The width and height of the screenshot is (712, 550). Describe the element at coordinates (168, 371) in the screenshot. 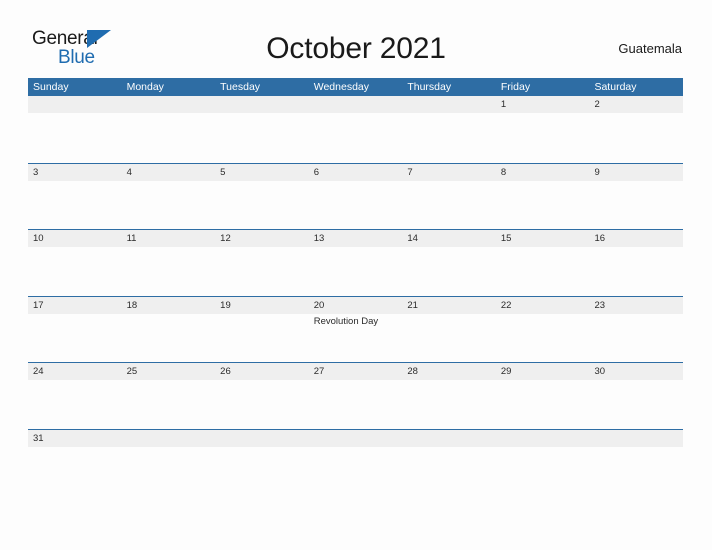

I see `day-number-band: 25` at that location.